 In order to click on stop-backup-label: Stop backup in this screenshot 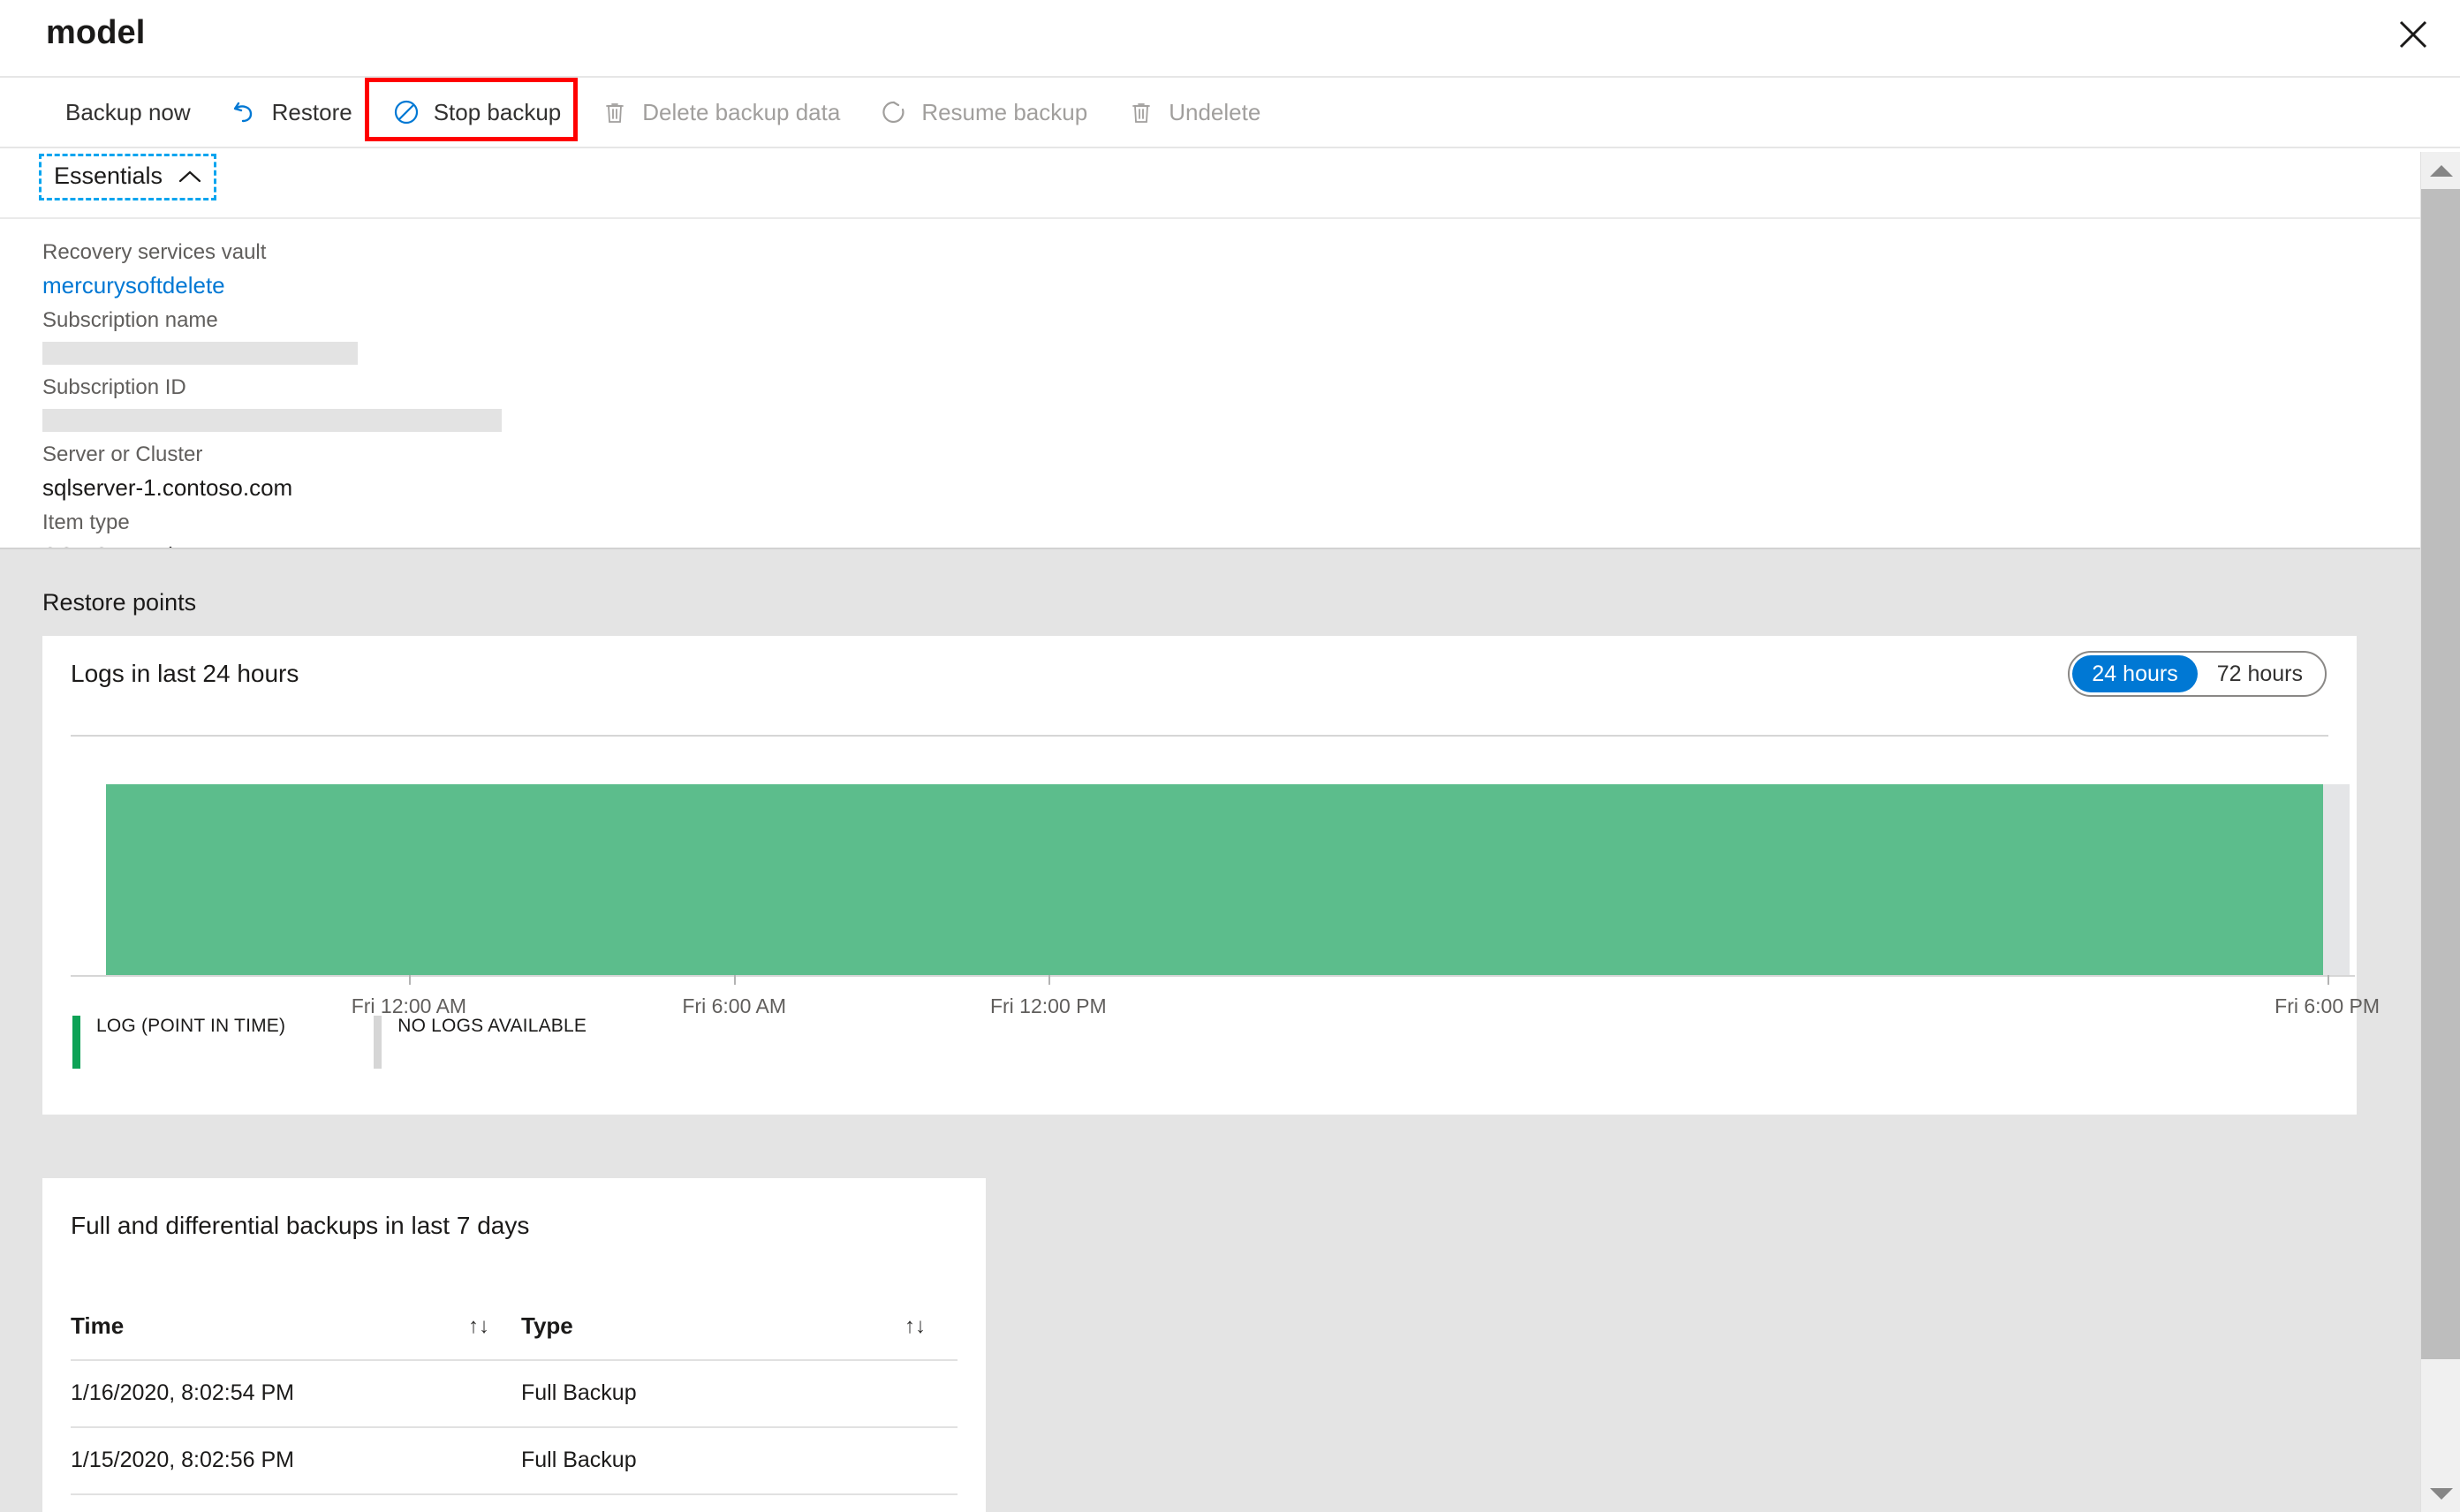, I will do `click(497, 112)`.